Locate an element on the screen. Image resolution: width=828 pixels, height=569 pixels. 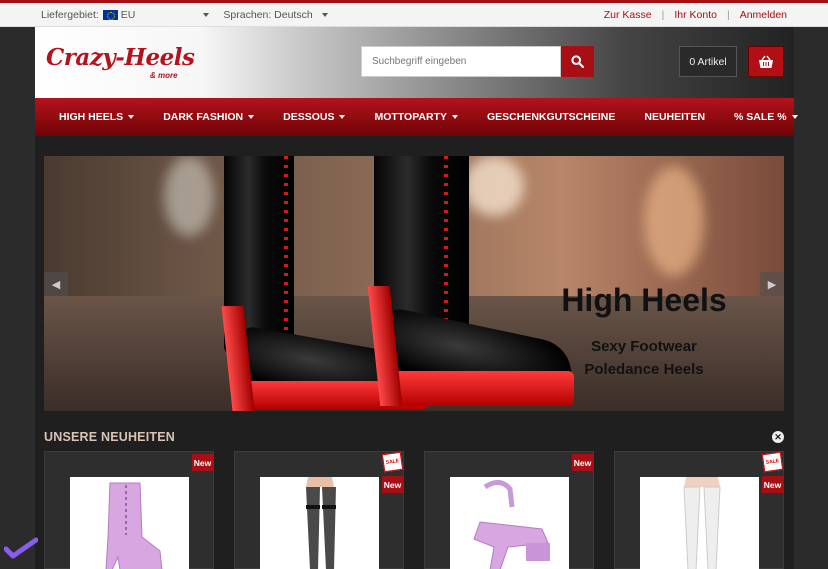
white-stockings-legs-icon is located at coordinates (702, 523).